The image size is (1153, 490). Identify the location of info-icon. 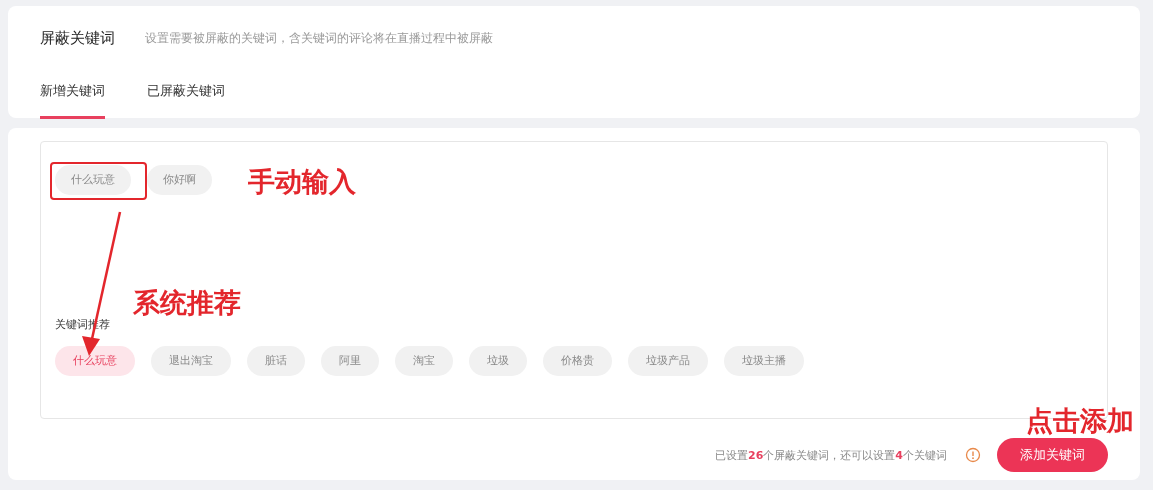
(973, 455).